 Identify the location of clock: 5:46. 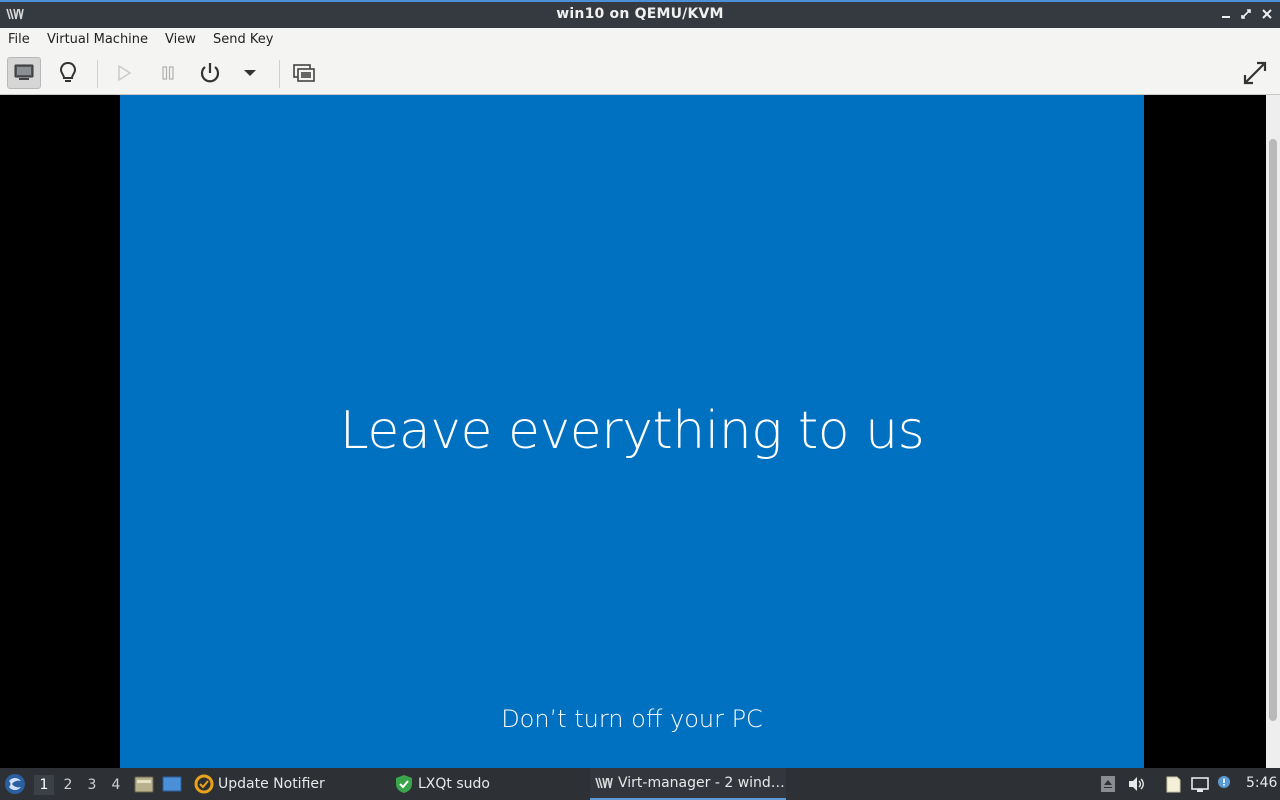
(1261, 783).